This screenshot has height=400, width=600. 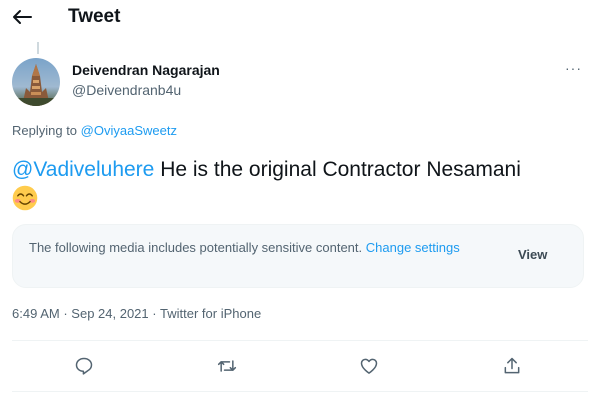 I want to click on temple-avatar, so click(x=36, y=82).